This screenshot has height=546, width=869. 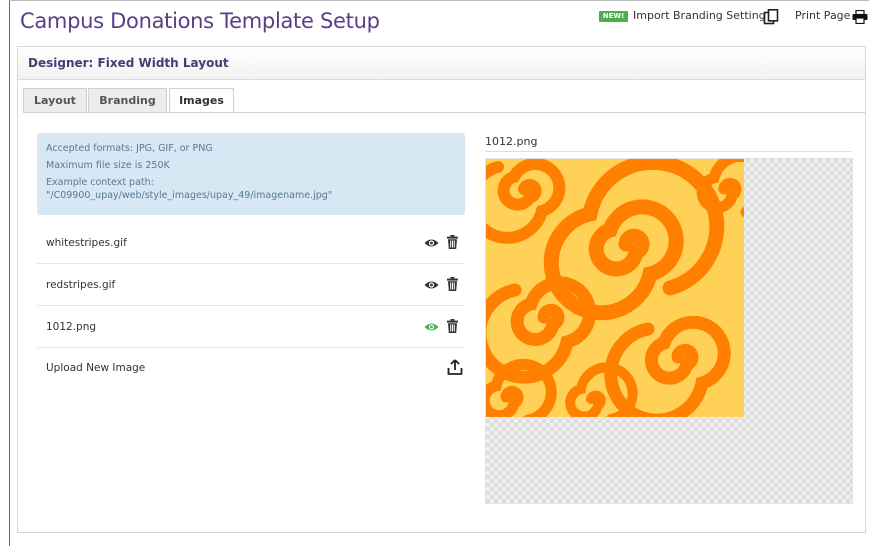 What do you see at coordinates (860, 17) in the screenshot?
I see `printer-icon` at bounding box center [860, 17].